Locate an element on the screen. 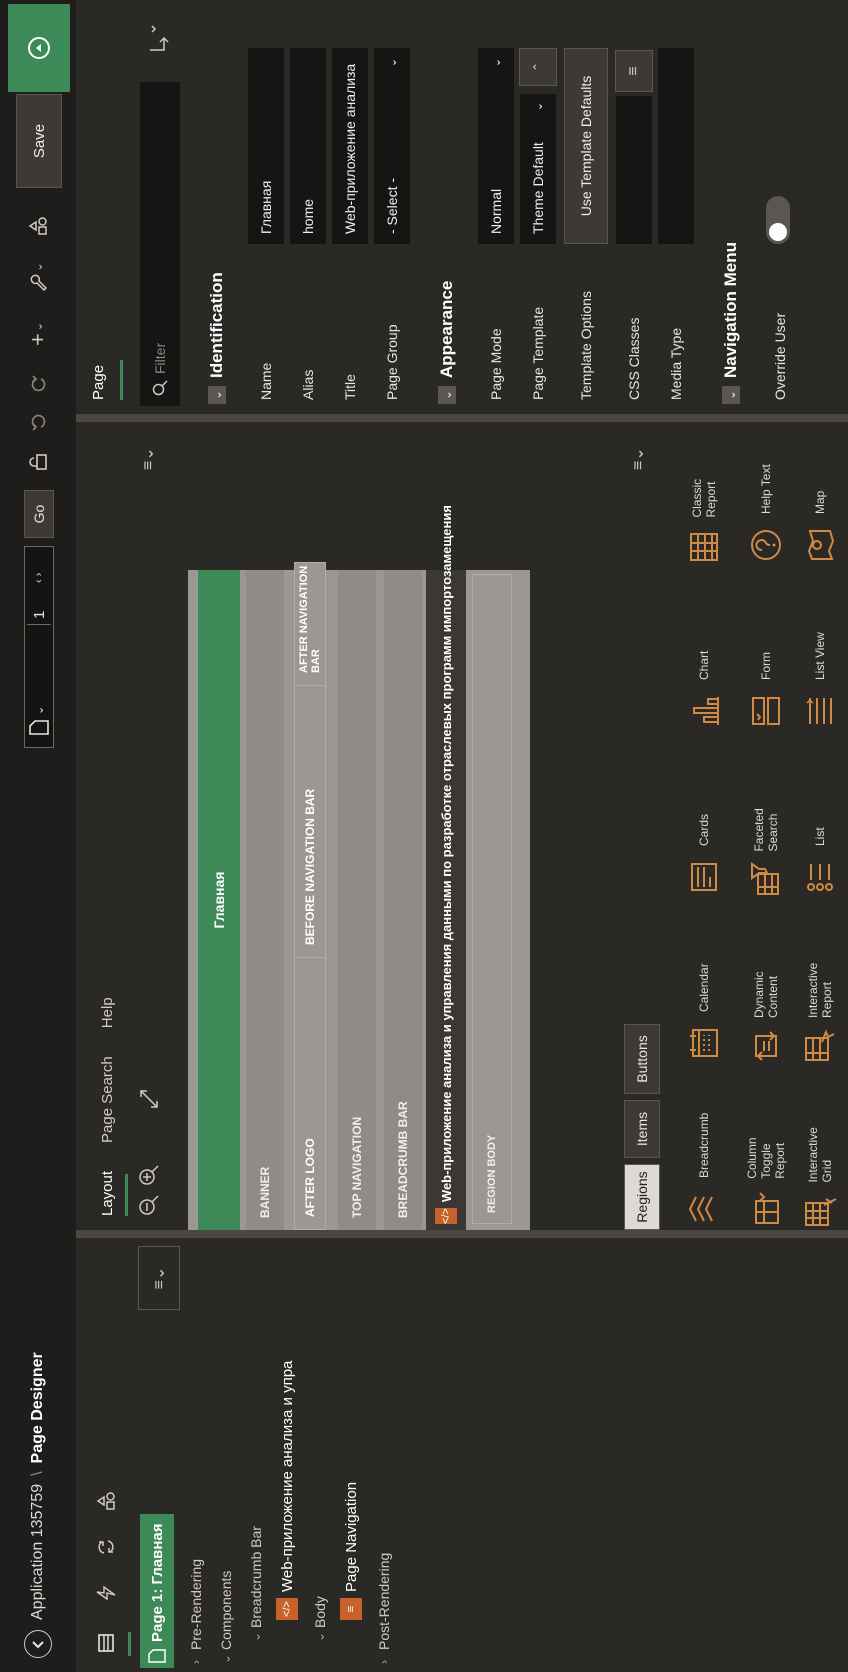 The image size is (848, 1672). navigation-menu-header: ⌄ Navigation Menu is located at coordinates (731, 207).